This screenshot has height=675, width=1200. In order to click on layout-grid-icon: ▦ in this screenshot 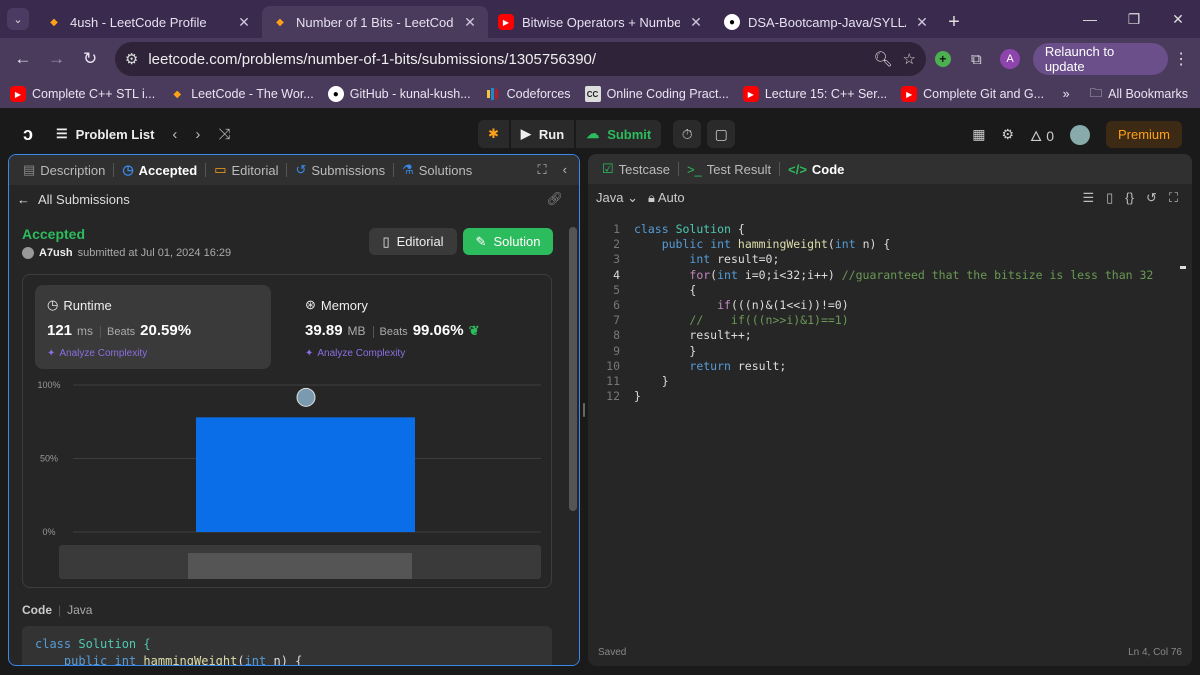, I will do `click(978, 134)`.